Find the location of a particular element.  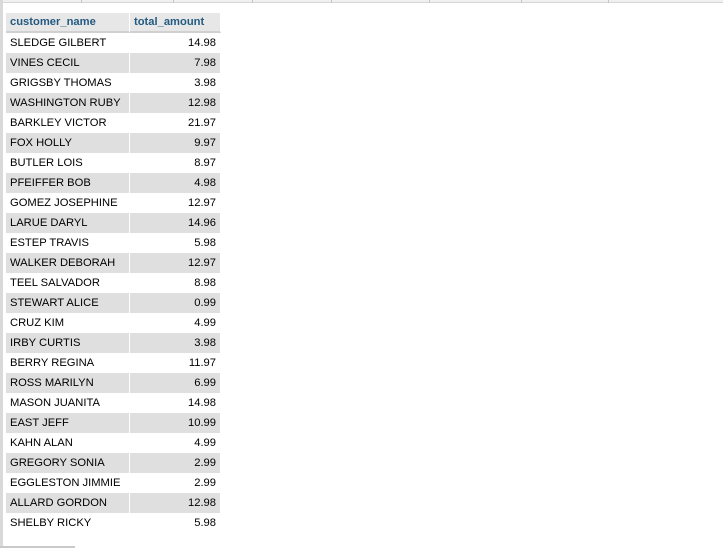

table-row: GREGORY SONIA 2.99 is located at coordinates (113, 463).